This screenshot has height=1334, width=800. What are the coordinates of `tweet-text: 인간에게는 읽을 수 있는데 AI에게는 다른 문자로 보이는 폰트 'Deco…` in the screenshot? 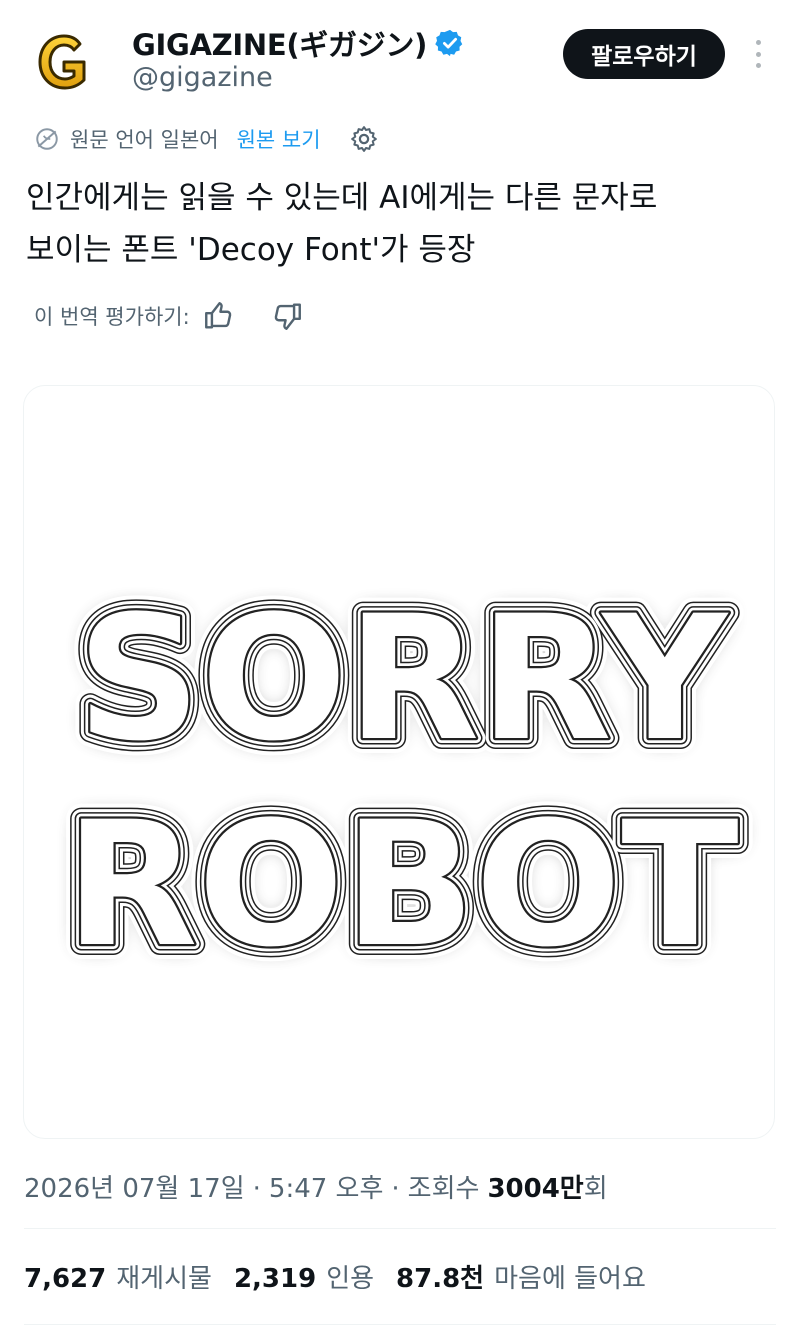 It's located at (396, 224).